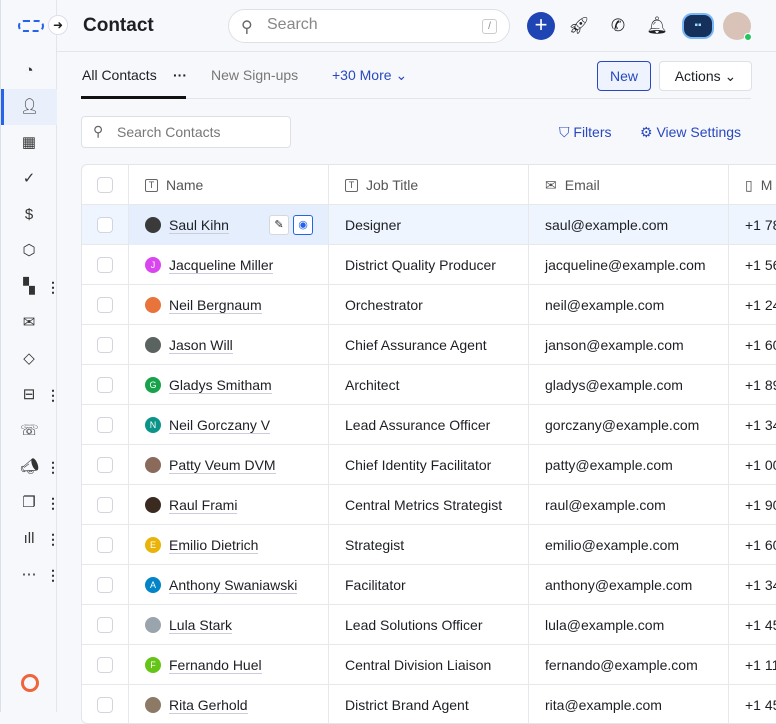  What do you see at coordinates (105, 185) in the screenshot?
I see `select-all-checkbox` at bounding box center [105, 185].